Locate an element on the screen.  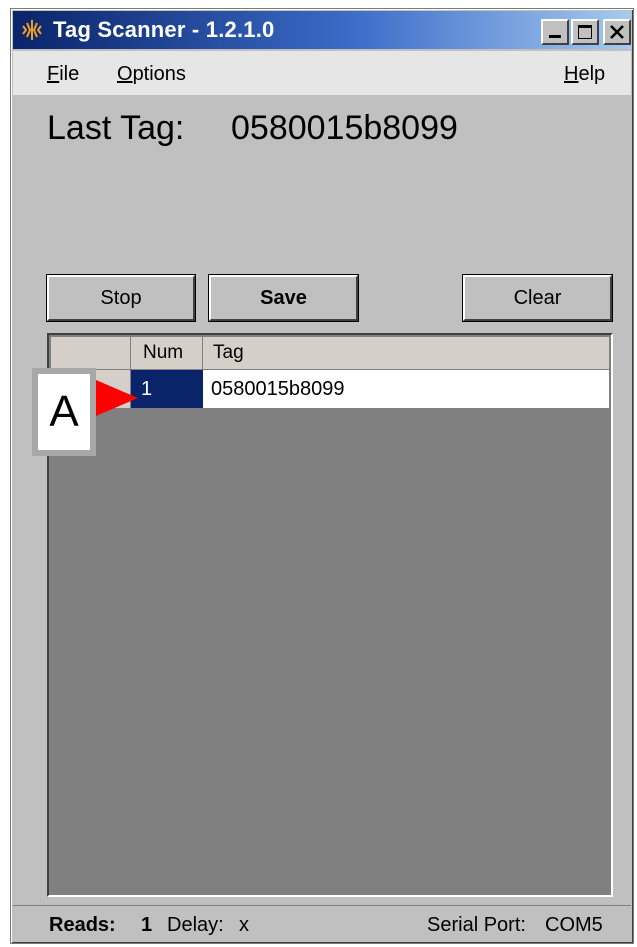
window-title: Tag Scanner - 1.2.1.0 is located at coordinates (164, 29).